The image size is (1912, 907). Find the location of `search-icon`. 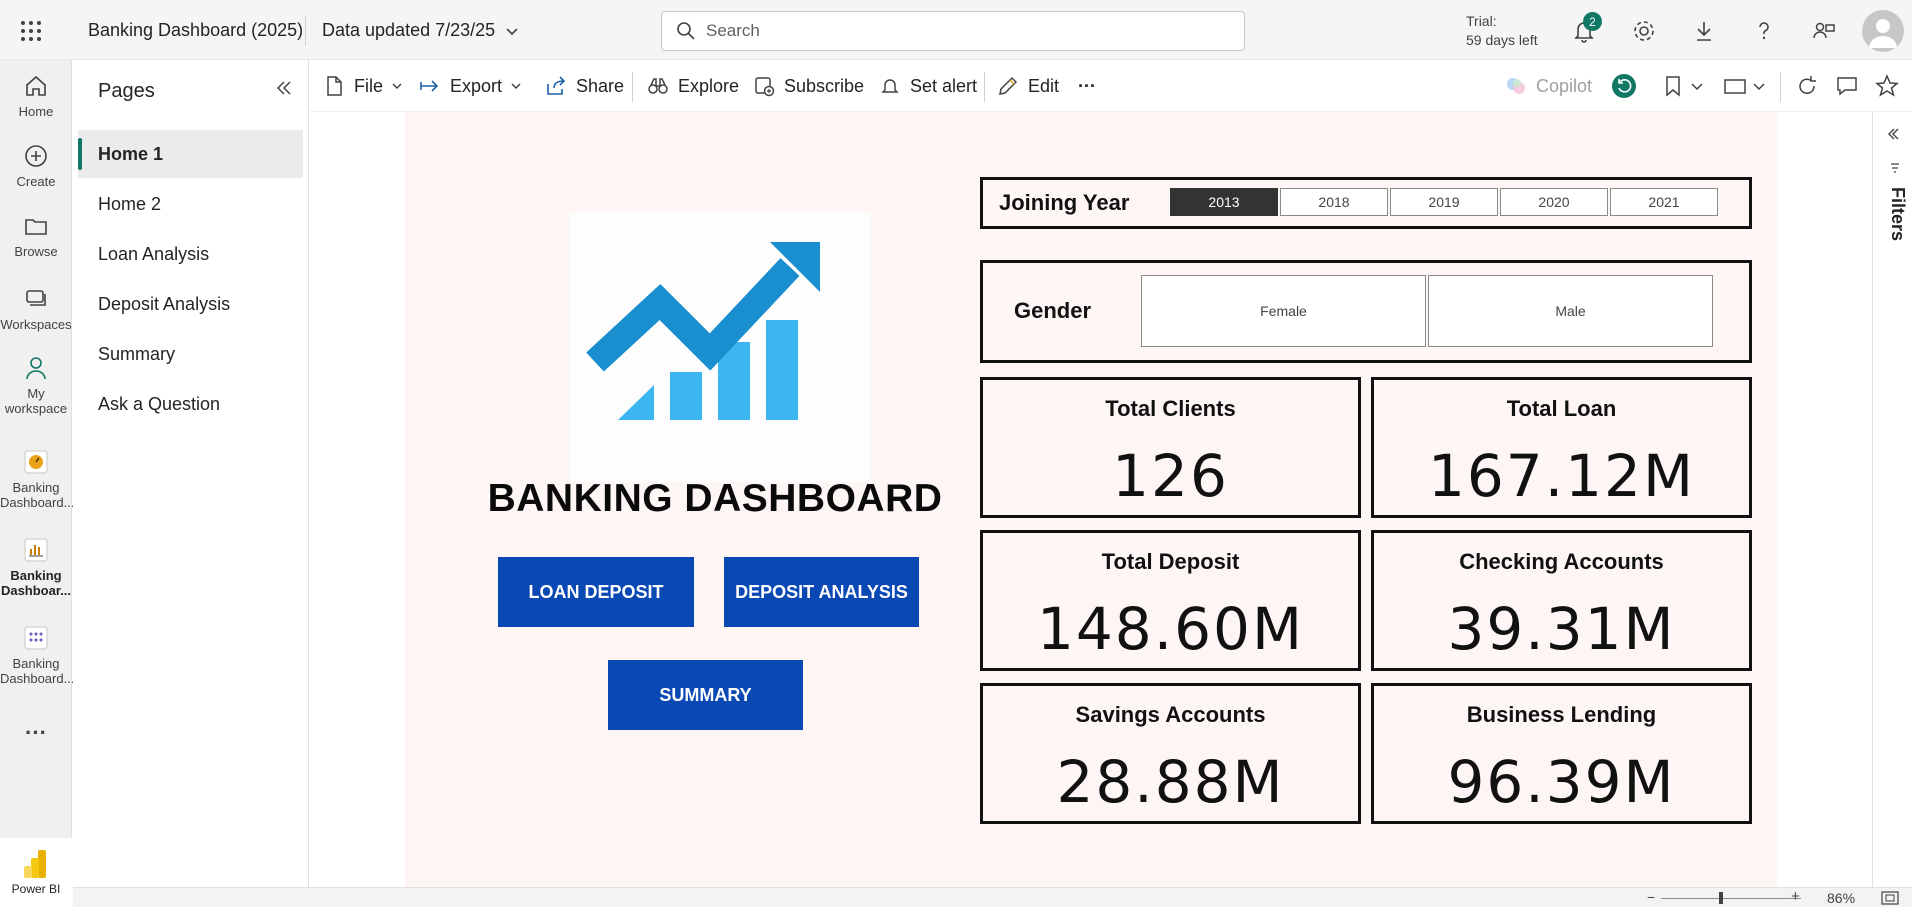

search-icon is located at coordinates (686, 31).